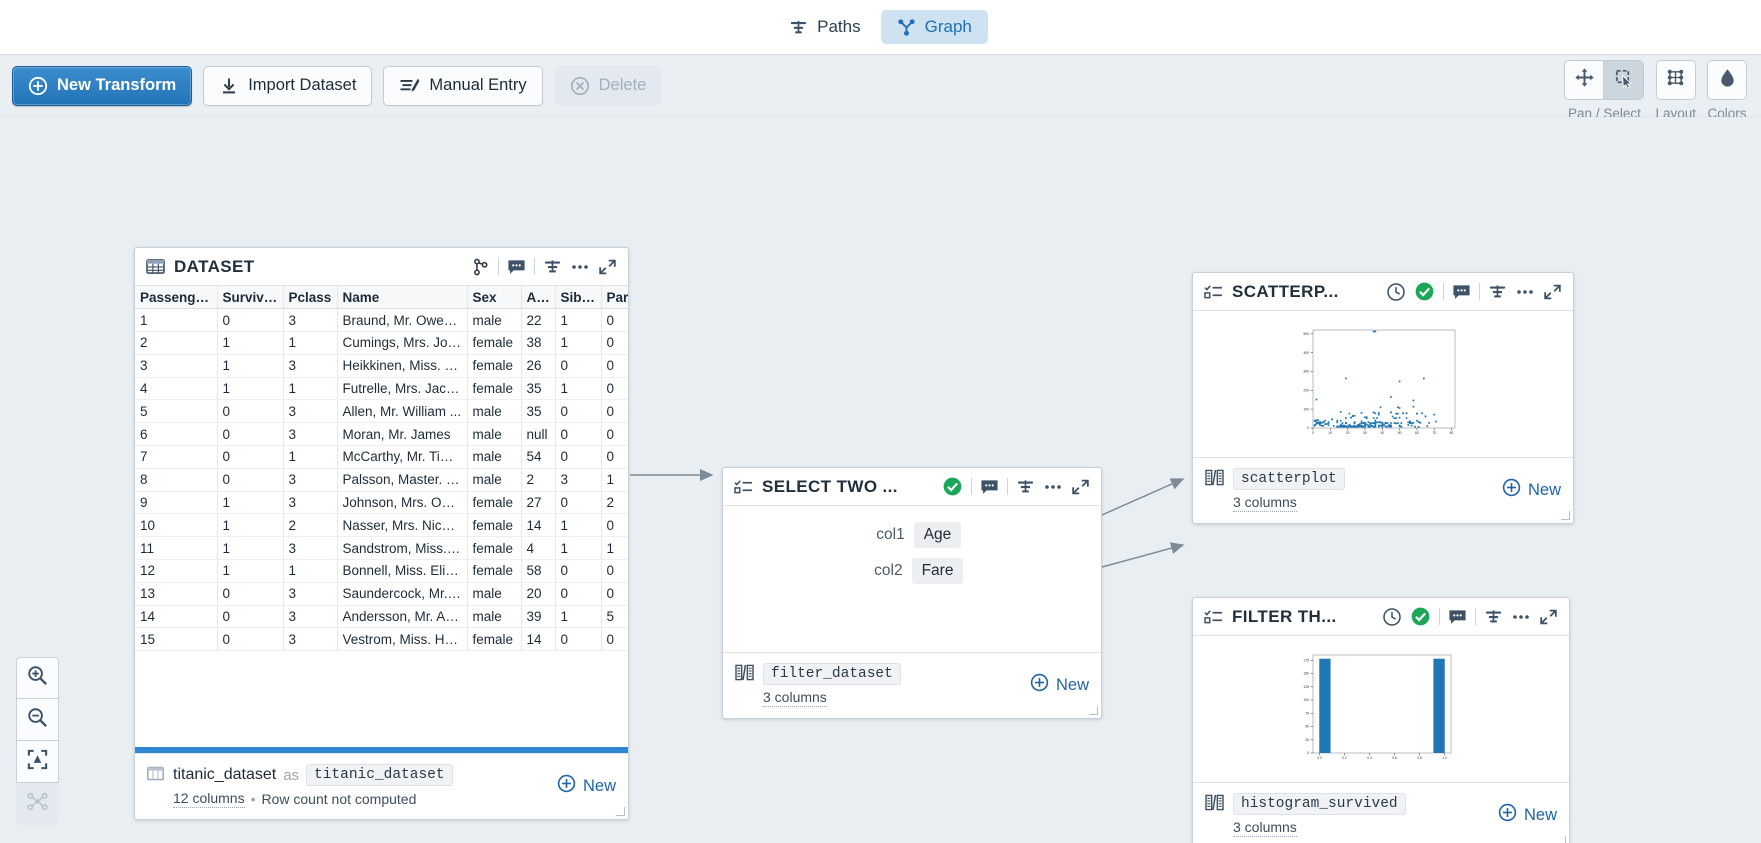 Image resolution: width=1761 pixels, height=843 pixels. I want to click on filter-new-button: New, so click(1527, 815).